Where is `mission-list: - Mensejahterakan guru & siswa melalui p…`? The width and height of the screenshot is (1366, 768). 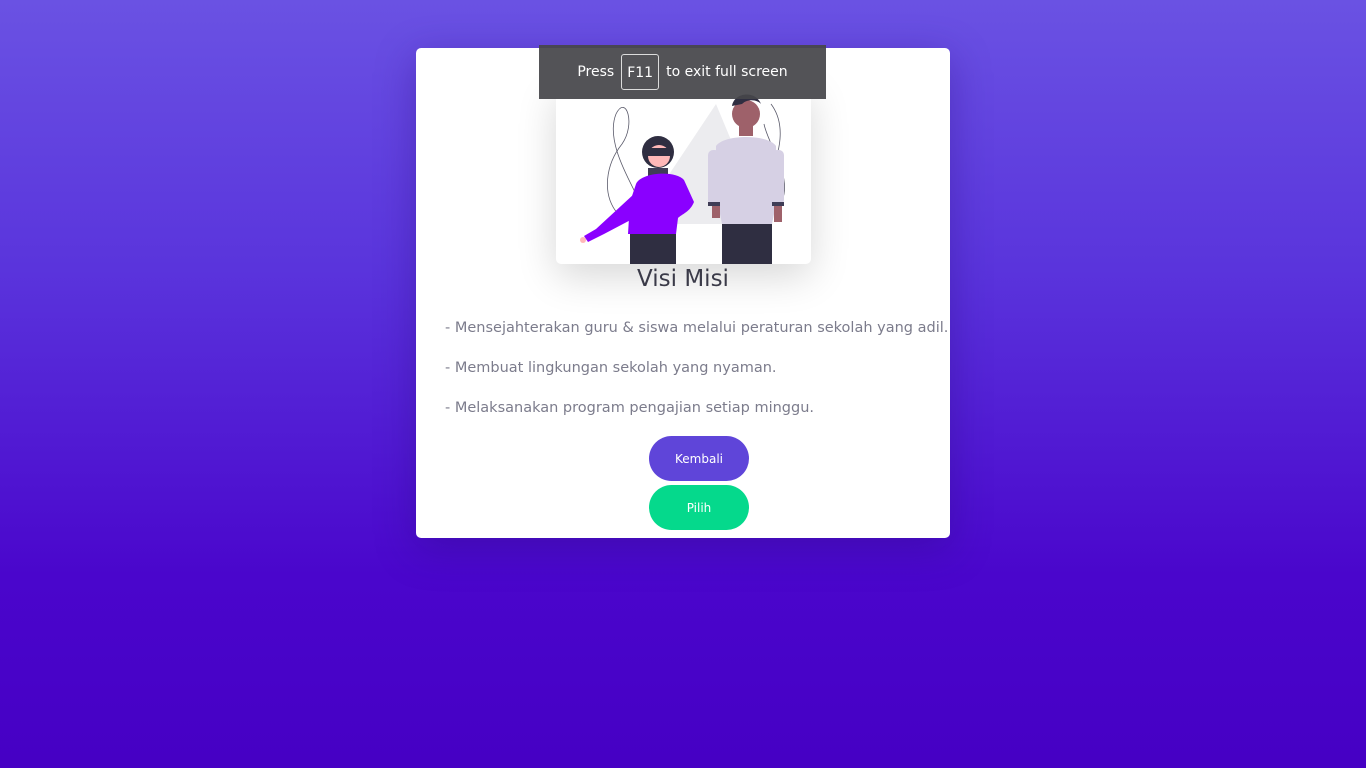
mission-list: - Mensejahterakan guru & siswa melalui p… is located at coordinates (697, 378).